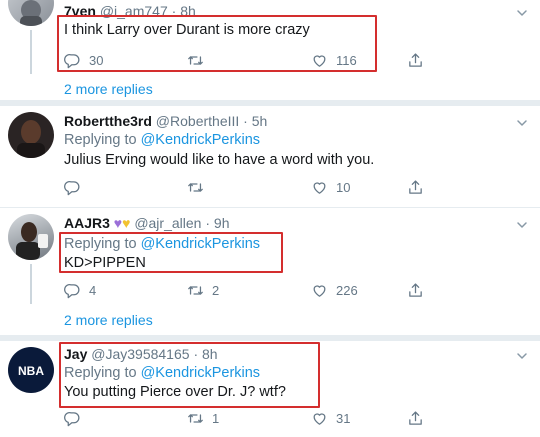 The image size is (540, 437). I want to click on like-button: 31, so click(330, 418).